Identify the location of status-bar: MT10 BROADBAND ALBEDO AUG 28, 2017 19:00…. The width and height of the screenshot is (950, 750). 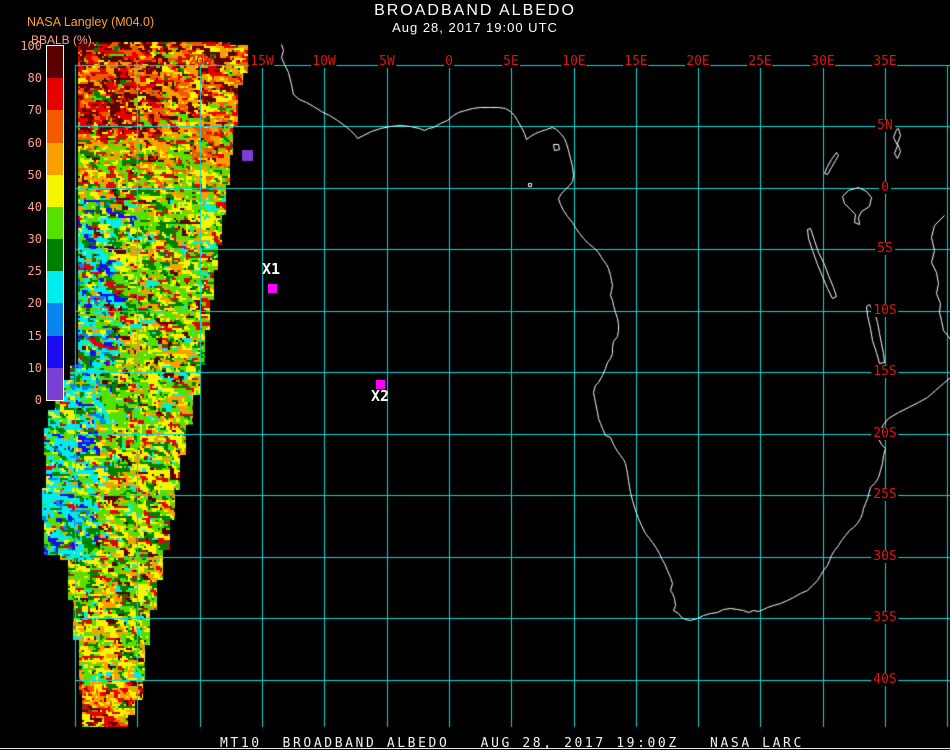
(475, 739).